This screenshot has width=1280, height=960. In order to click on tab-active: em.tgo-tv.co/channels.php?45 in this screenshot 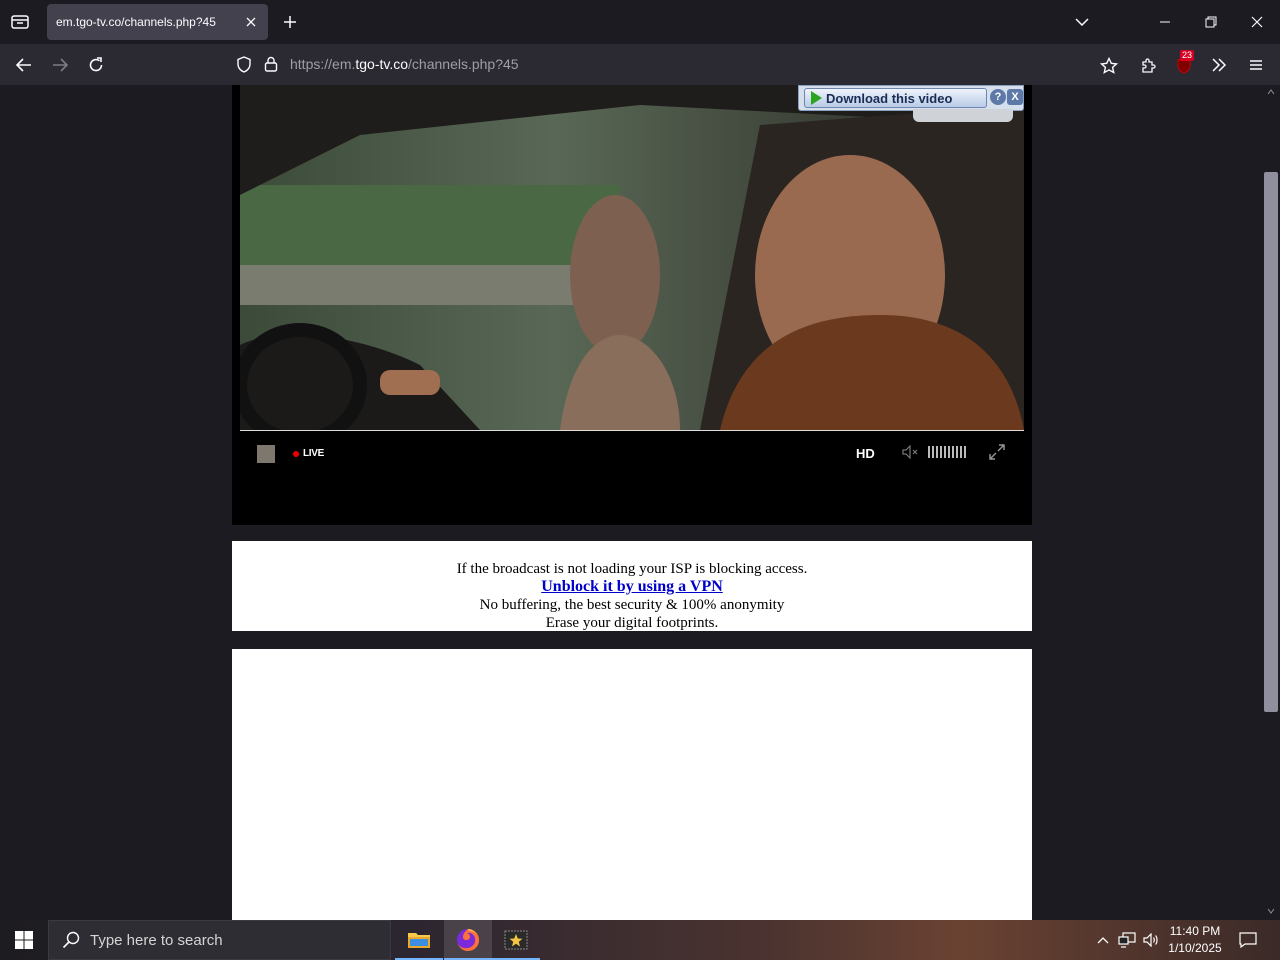, I will do `click(157, 22)`.